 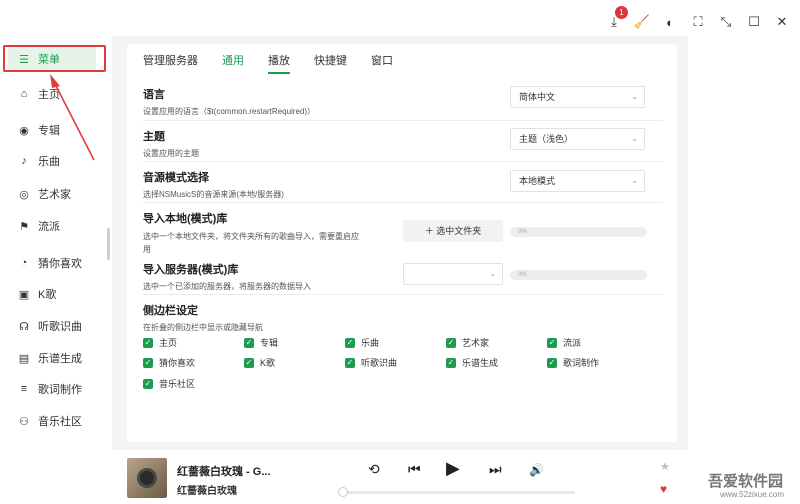 What do you see at coordinates (233, 63) in the screenshot?
I see `tab-general: 通用` at bounding box center [233, 63].